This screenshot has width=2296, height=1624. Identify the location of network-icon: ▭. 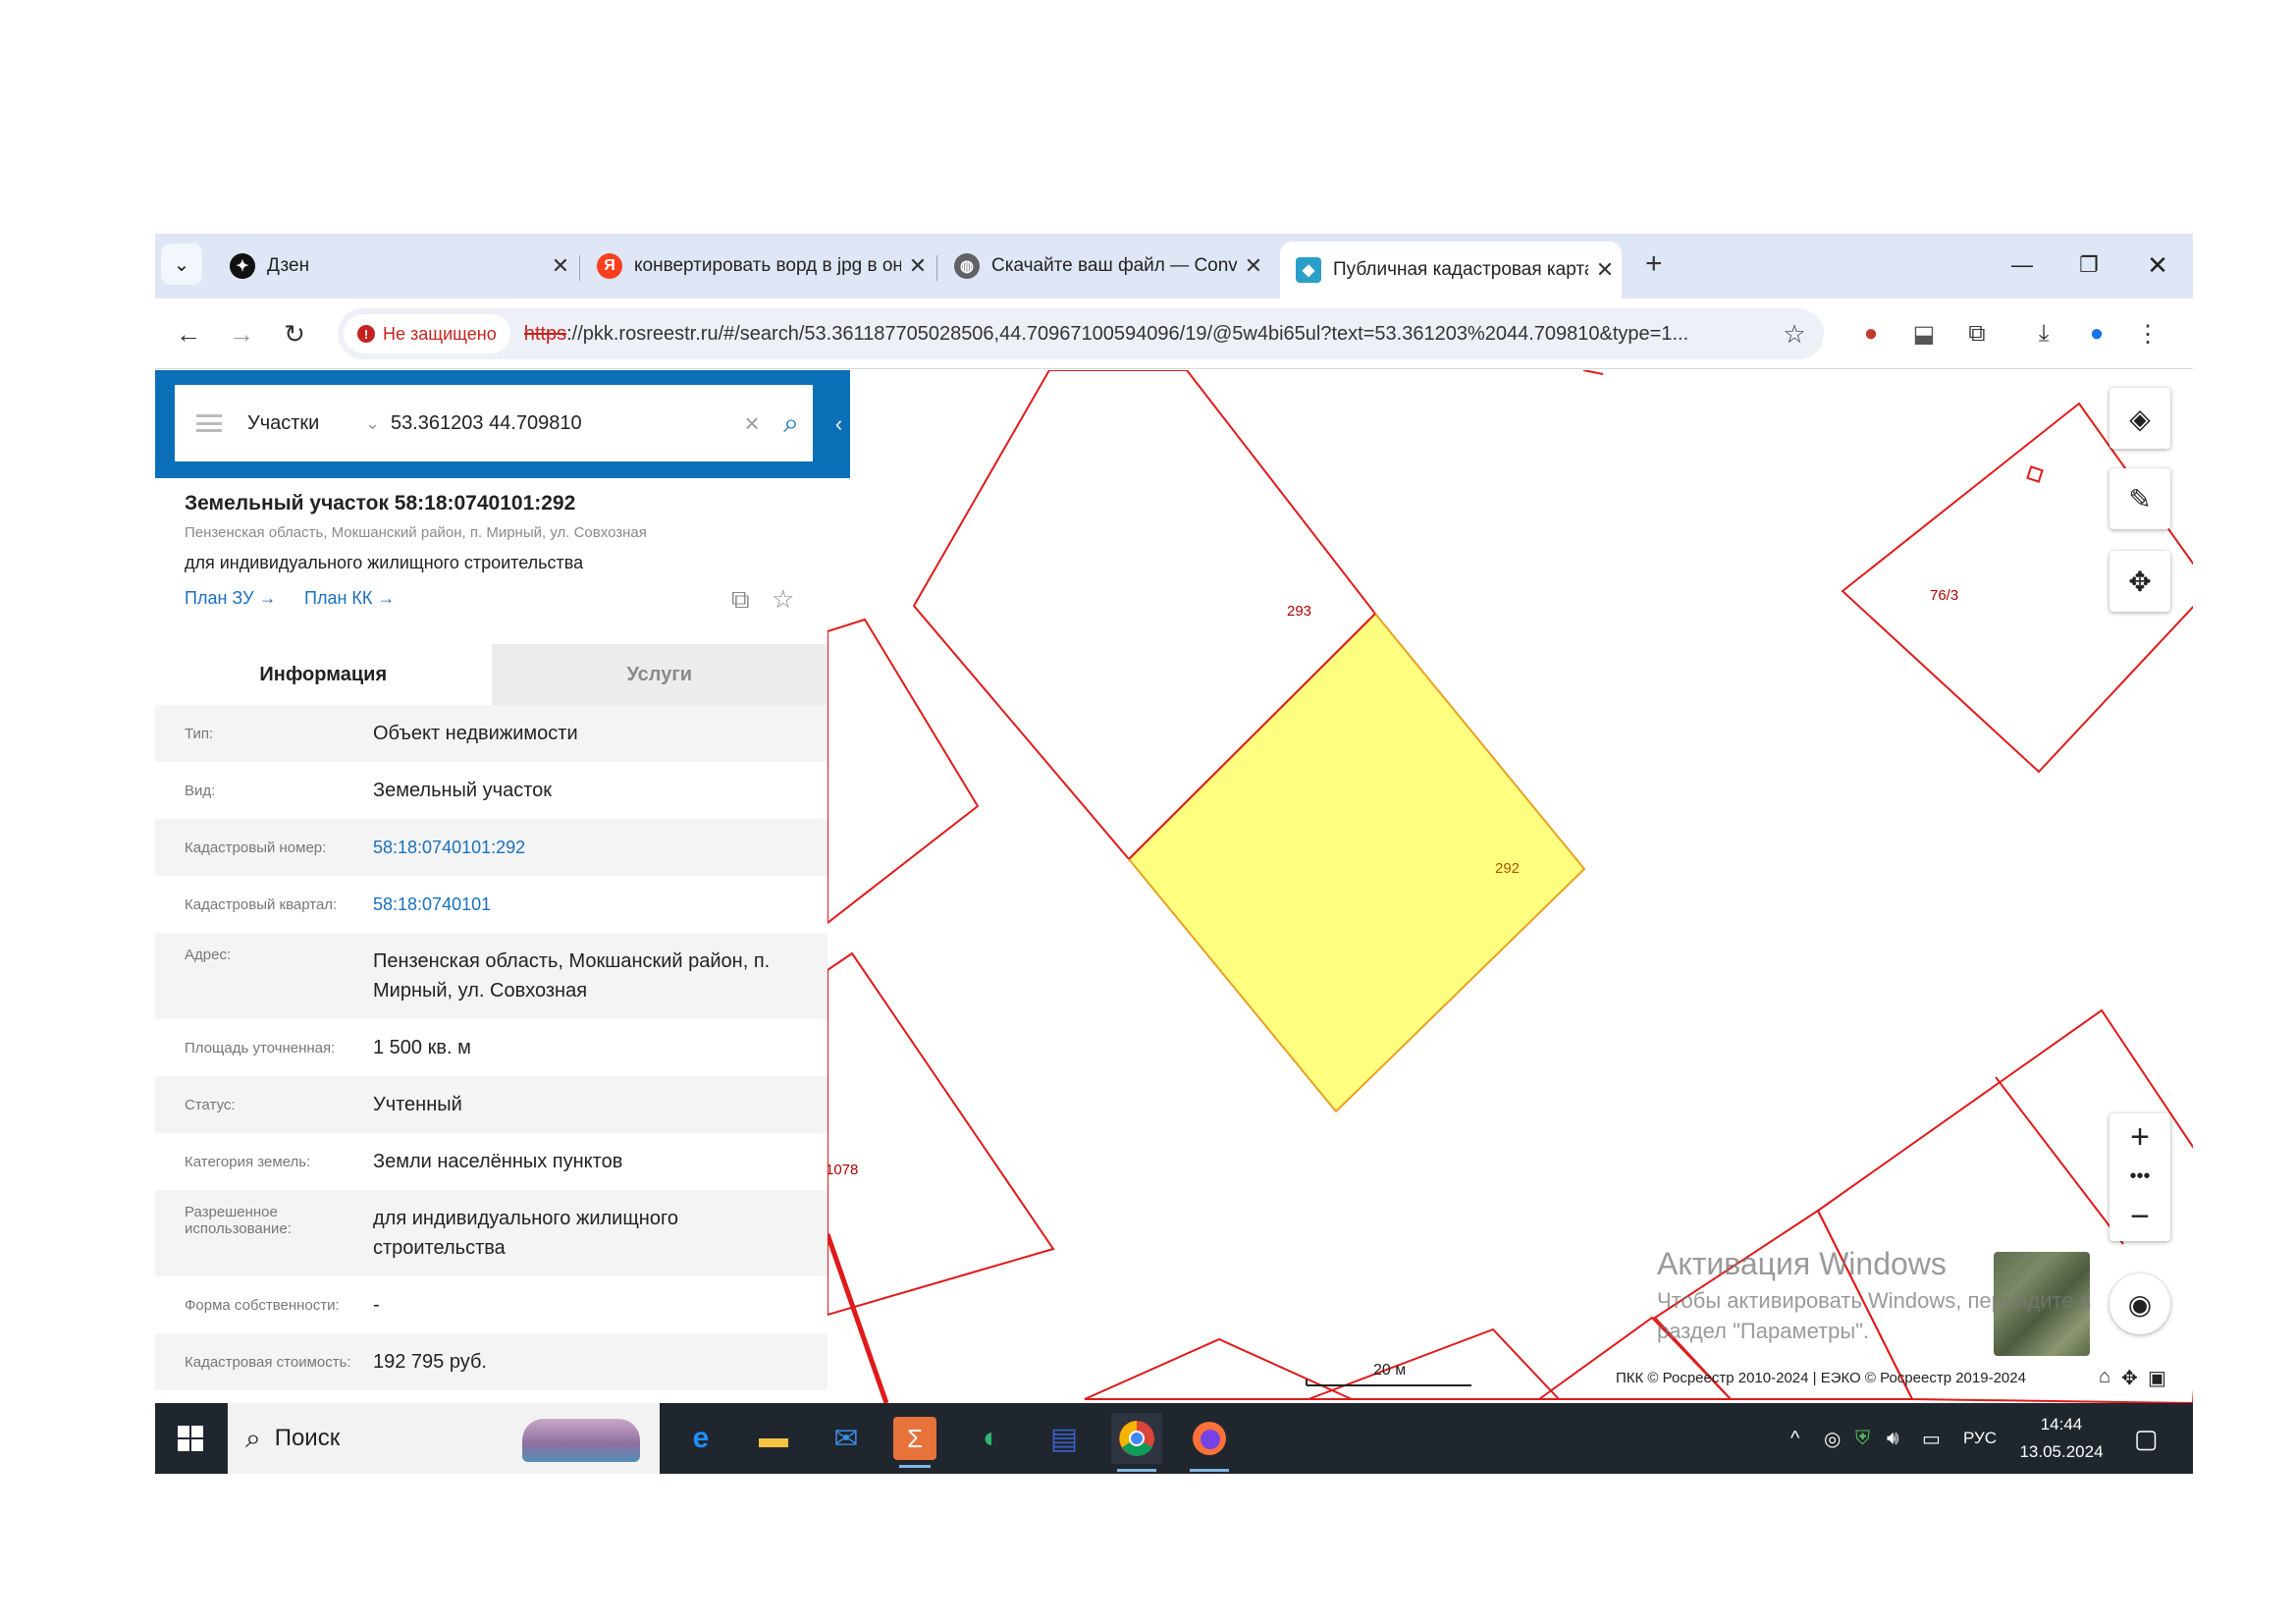
(1931, 1438).